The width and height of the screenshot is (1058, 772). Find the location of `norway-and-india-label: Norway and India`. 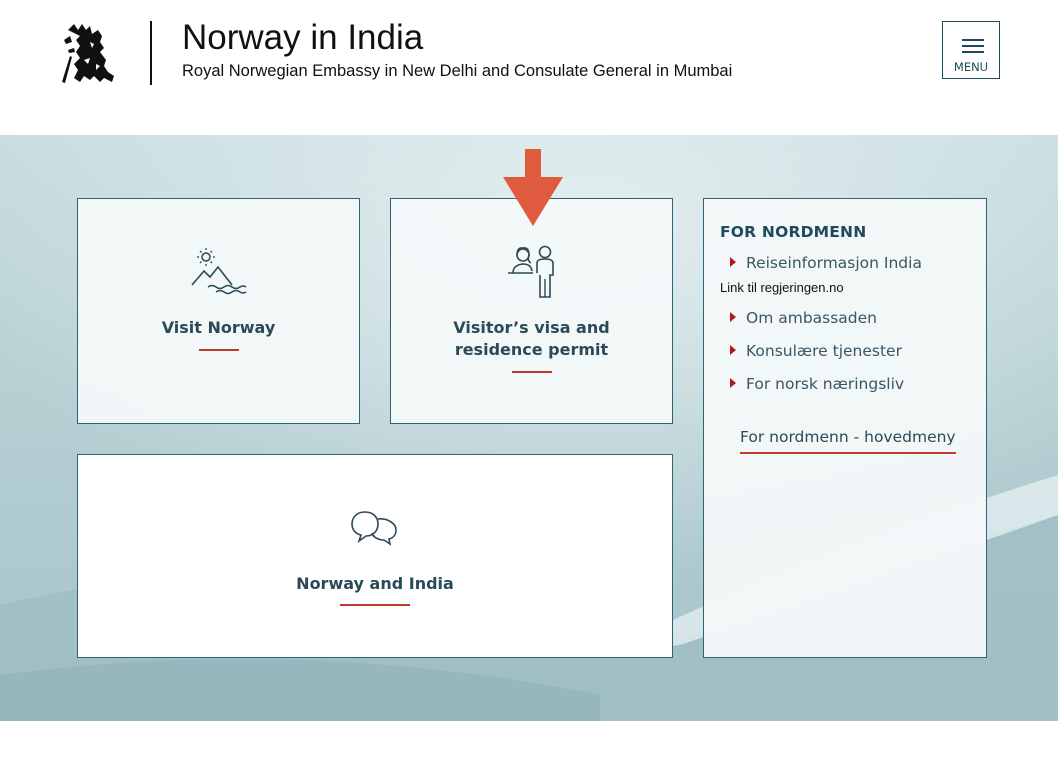

norway-and-india-label: Norway and India is located at coordinates (375, 584).